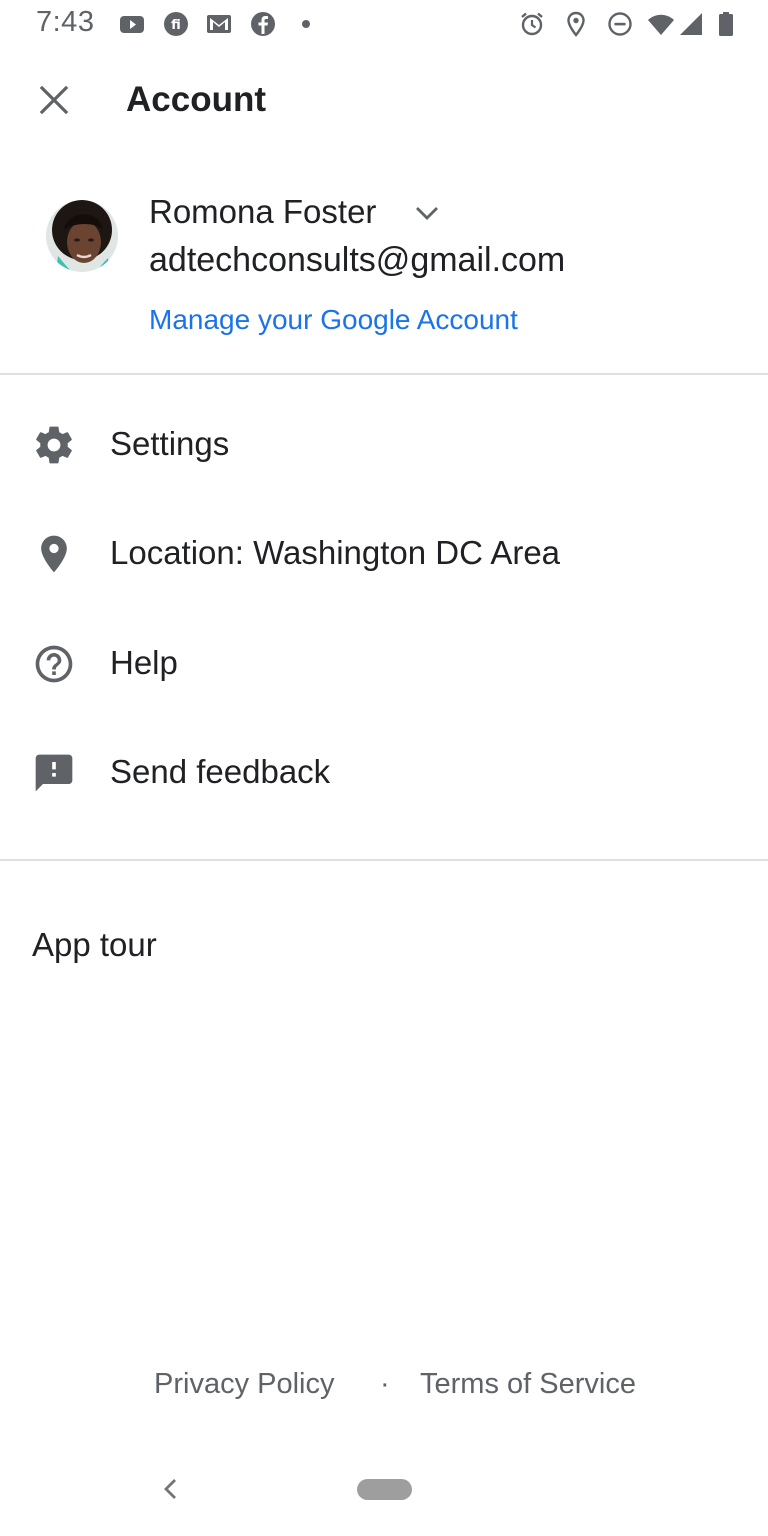 Image resolution: width=768 pixels, height=1536 pixels. What do you see at coordinates (54, 664) in the screenshot?
I see `help-circle-icon` at bounding box center [54, 664].